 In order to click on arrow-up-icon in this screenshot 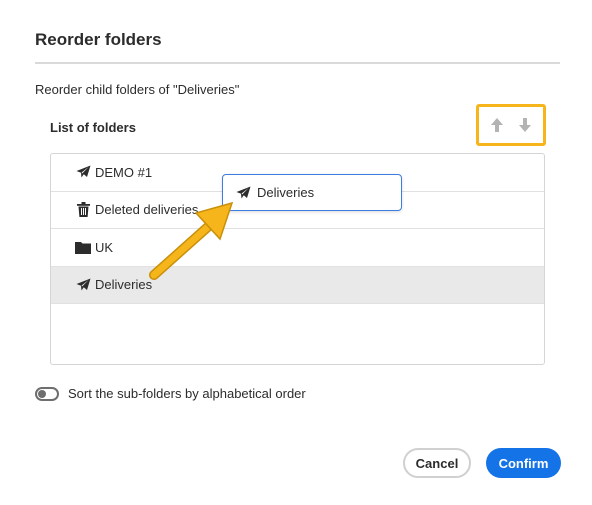, I will do `click(497, 125)`.